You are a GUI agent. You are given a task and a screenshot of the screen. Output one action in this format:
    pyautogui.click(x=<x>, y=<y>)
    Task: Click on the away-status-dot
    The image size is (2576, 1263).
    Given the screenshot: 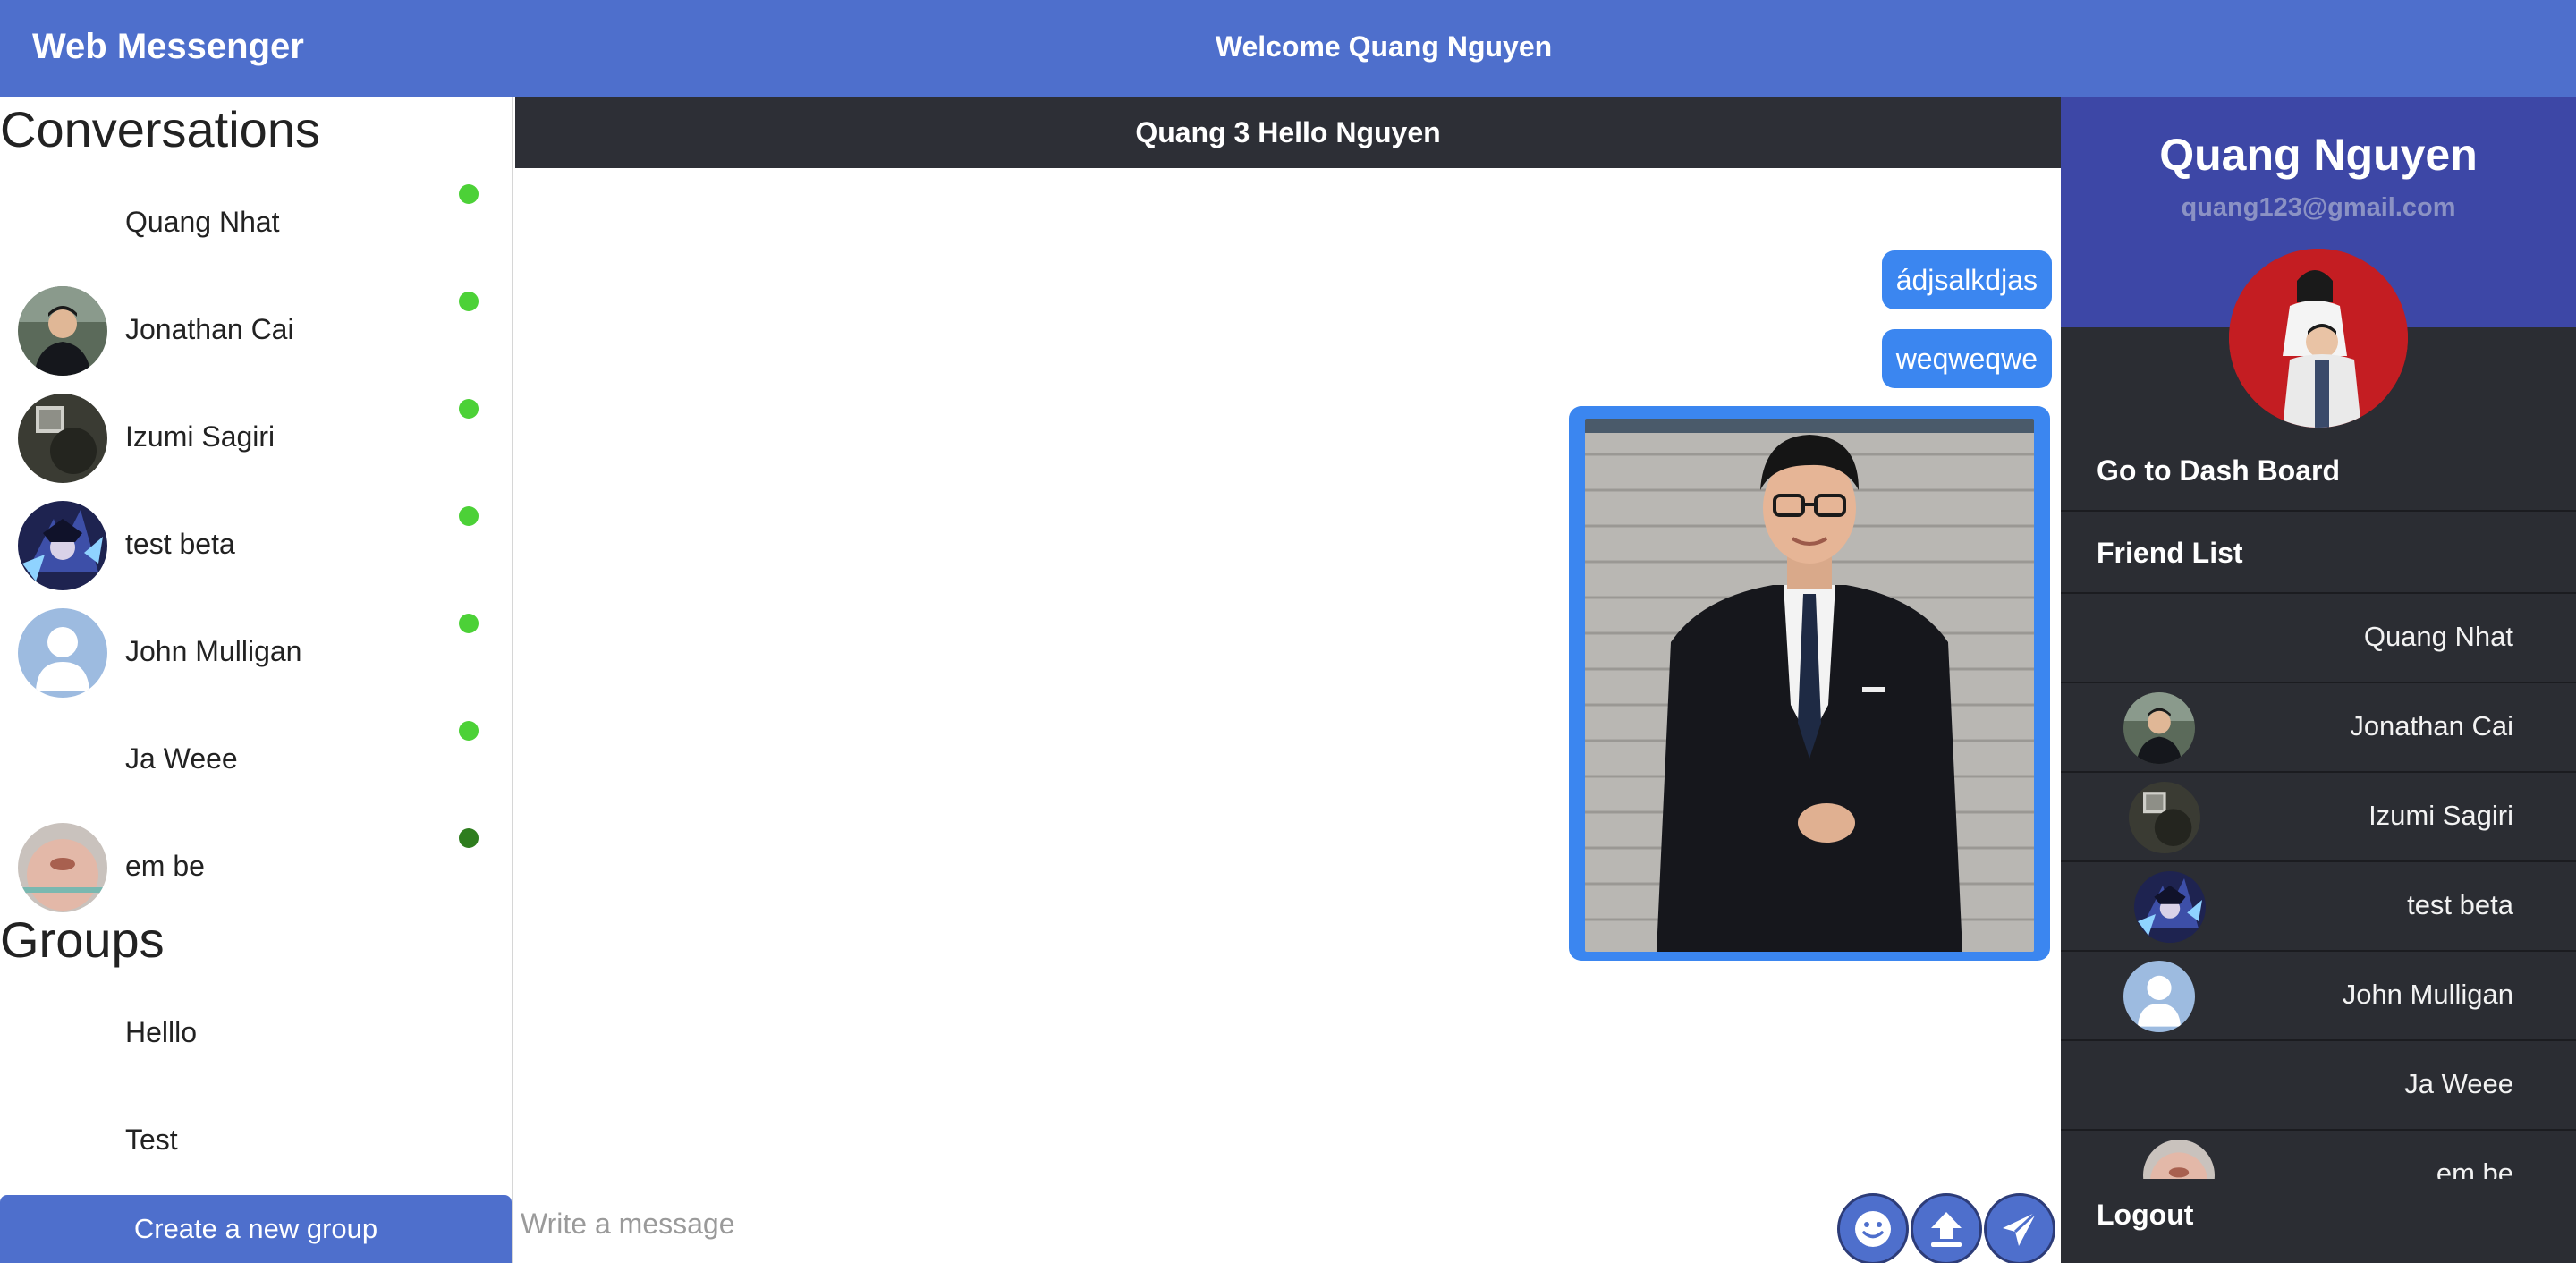 What is the action you would take?
    pyautogui.click(x=469, y=838)
    